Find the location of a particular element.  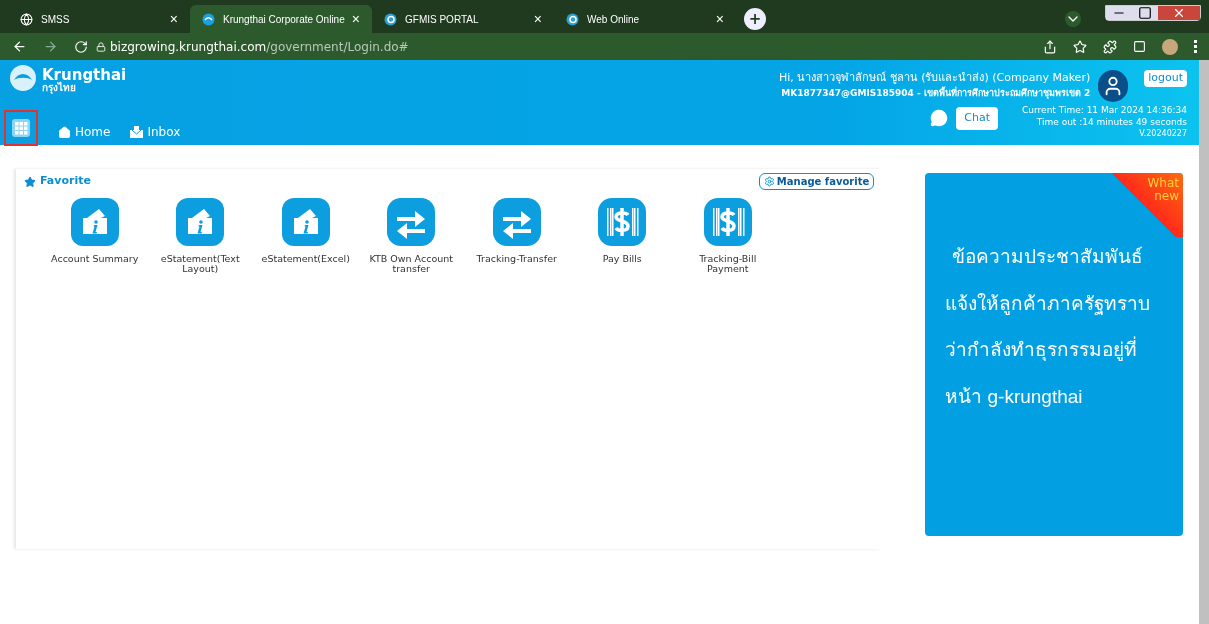

forward-icon is located at coordinates (50, 46).